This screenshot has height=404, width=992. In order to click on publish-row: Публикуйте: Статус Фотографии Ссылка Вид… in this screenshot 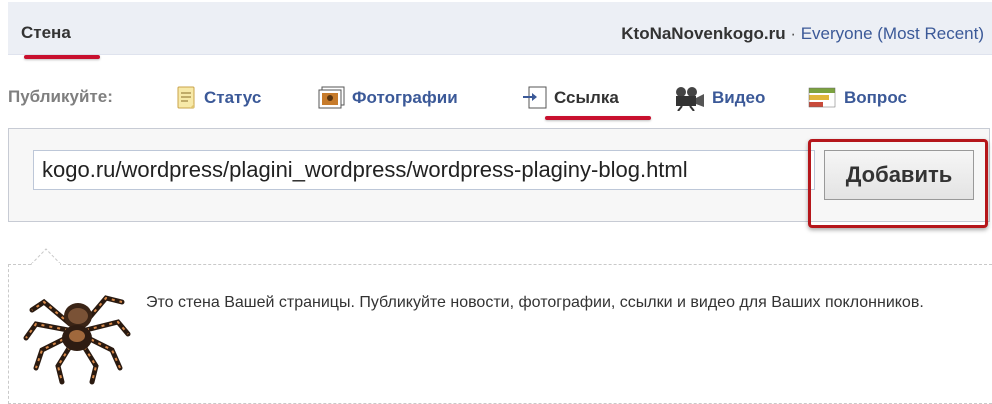, I will do `click(500, 98)`.